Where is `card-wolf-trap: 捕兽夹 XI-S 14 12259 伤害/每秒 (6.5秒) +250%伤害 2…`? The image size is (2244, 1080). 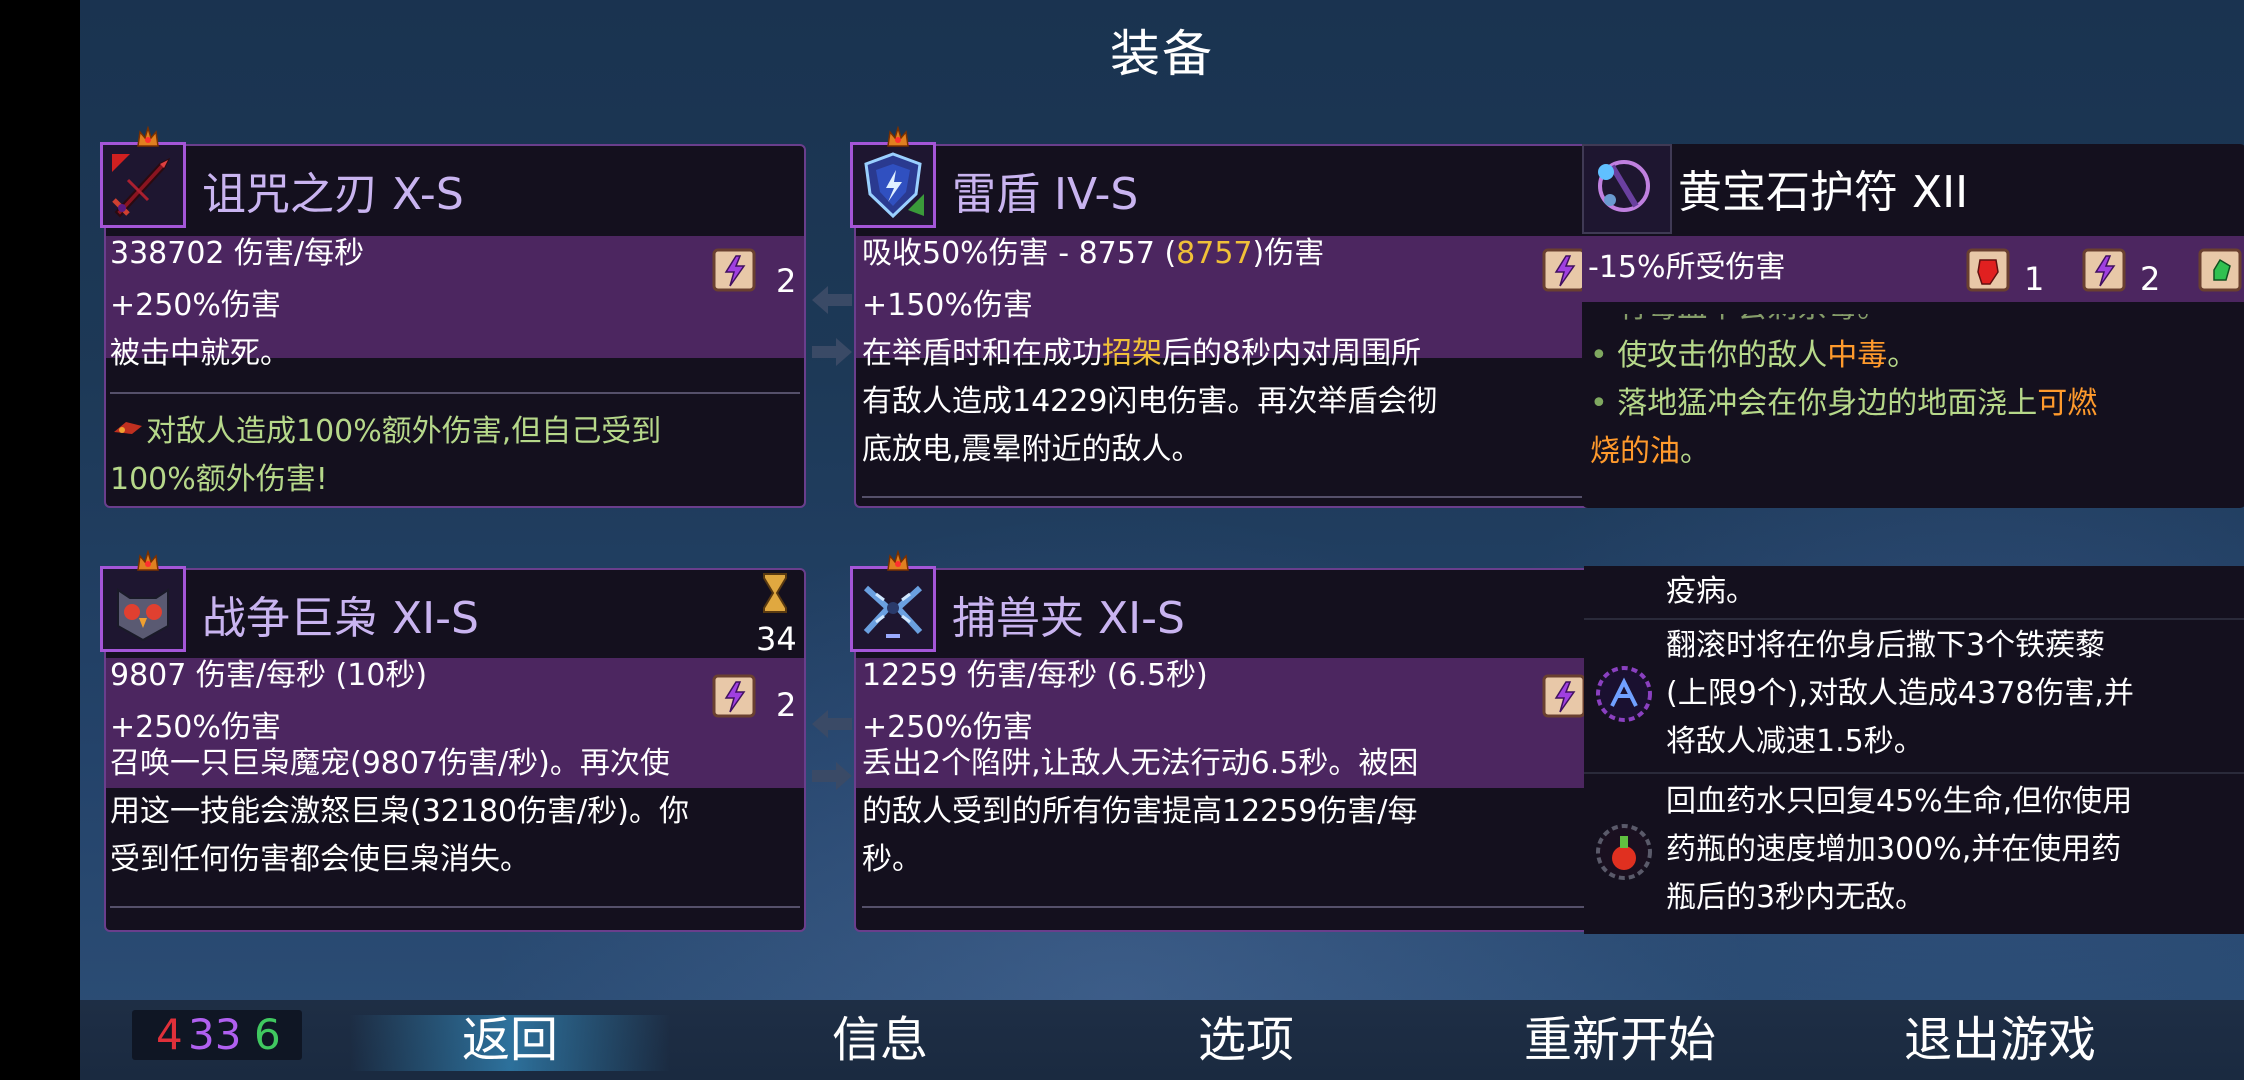
card-wolf-trap: 捕兽夹 XI-S 14 12259 伤害/每秒 (6.5秒) +250%伤害 2… is located at coordinates (1243, 741).